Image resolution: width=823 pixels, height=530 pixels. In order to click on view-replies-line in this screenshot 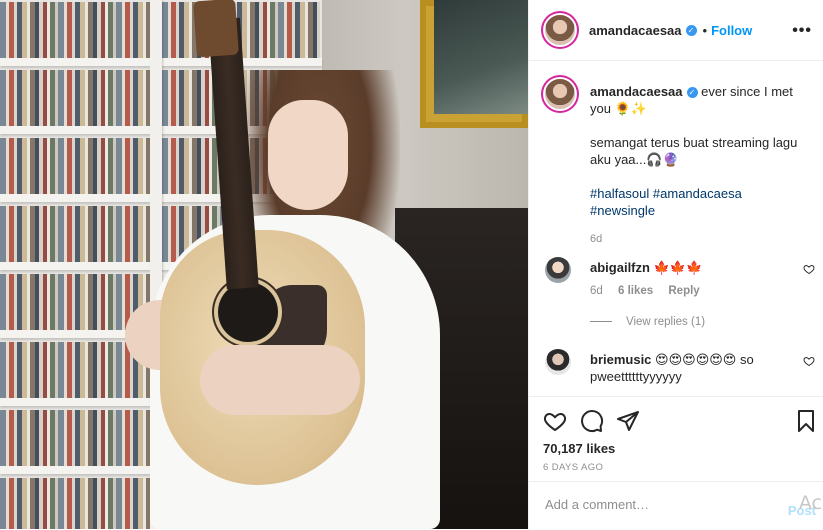, I will do `click(601, 322)`.